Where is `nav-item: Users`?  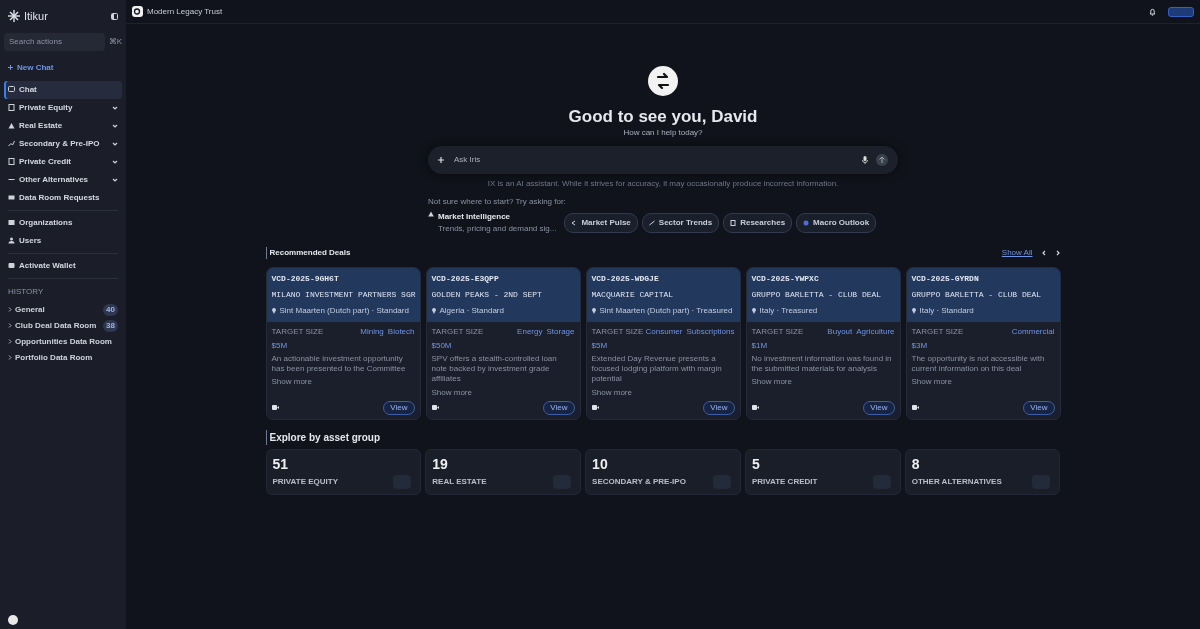 nav-item: Users is located at coordinates (63, 240).